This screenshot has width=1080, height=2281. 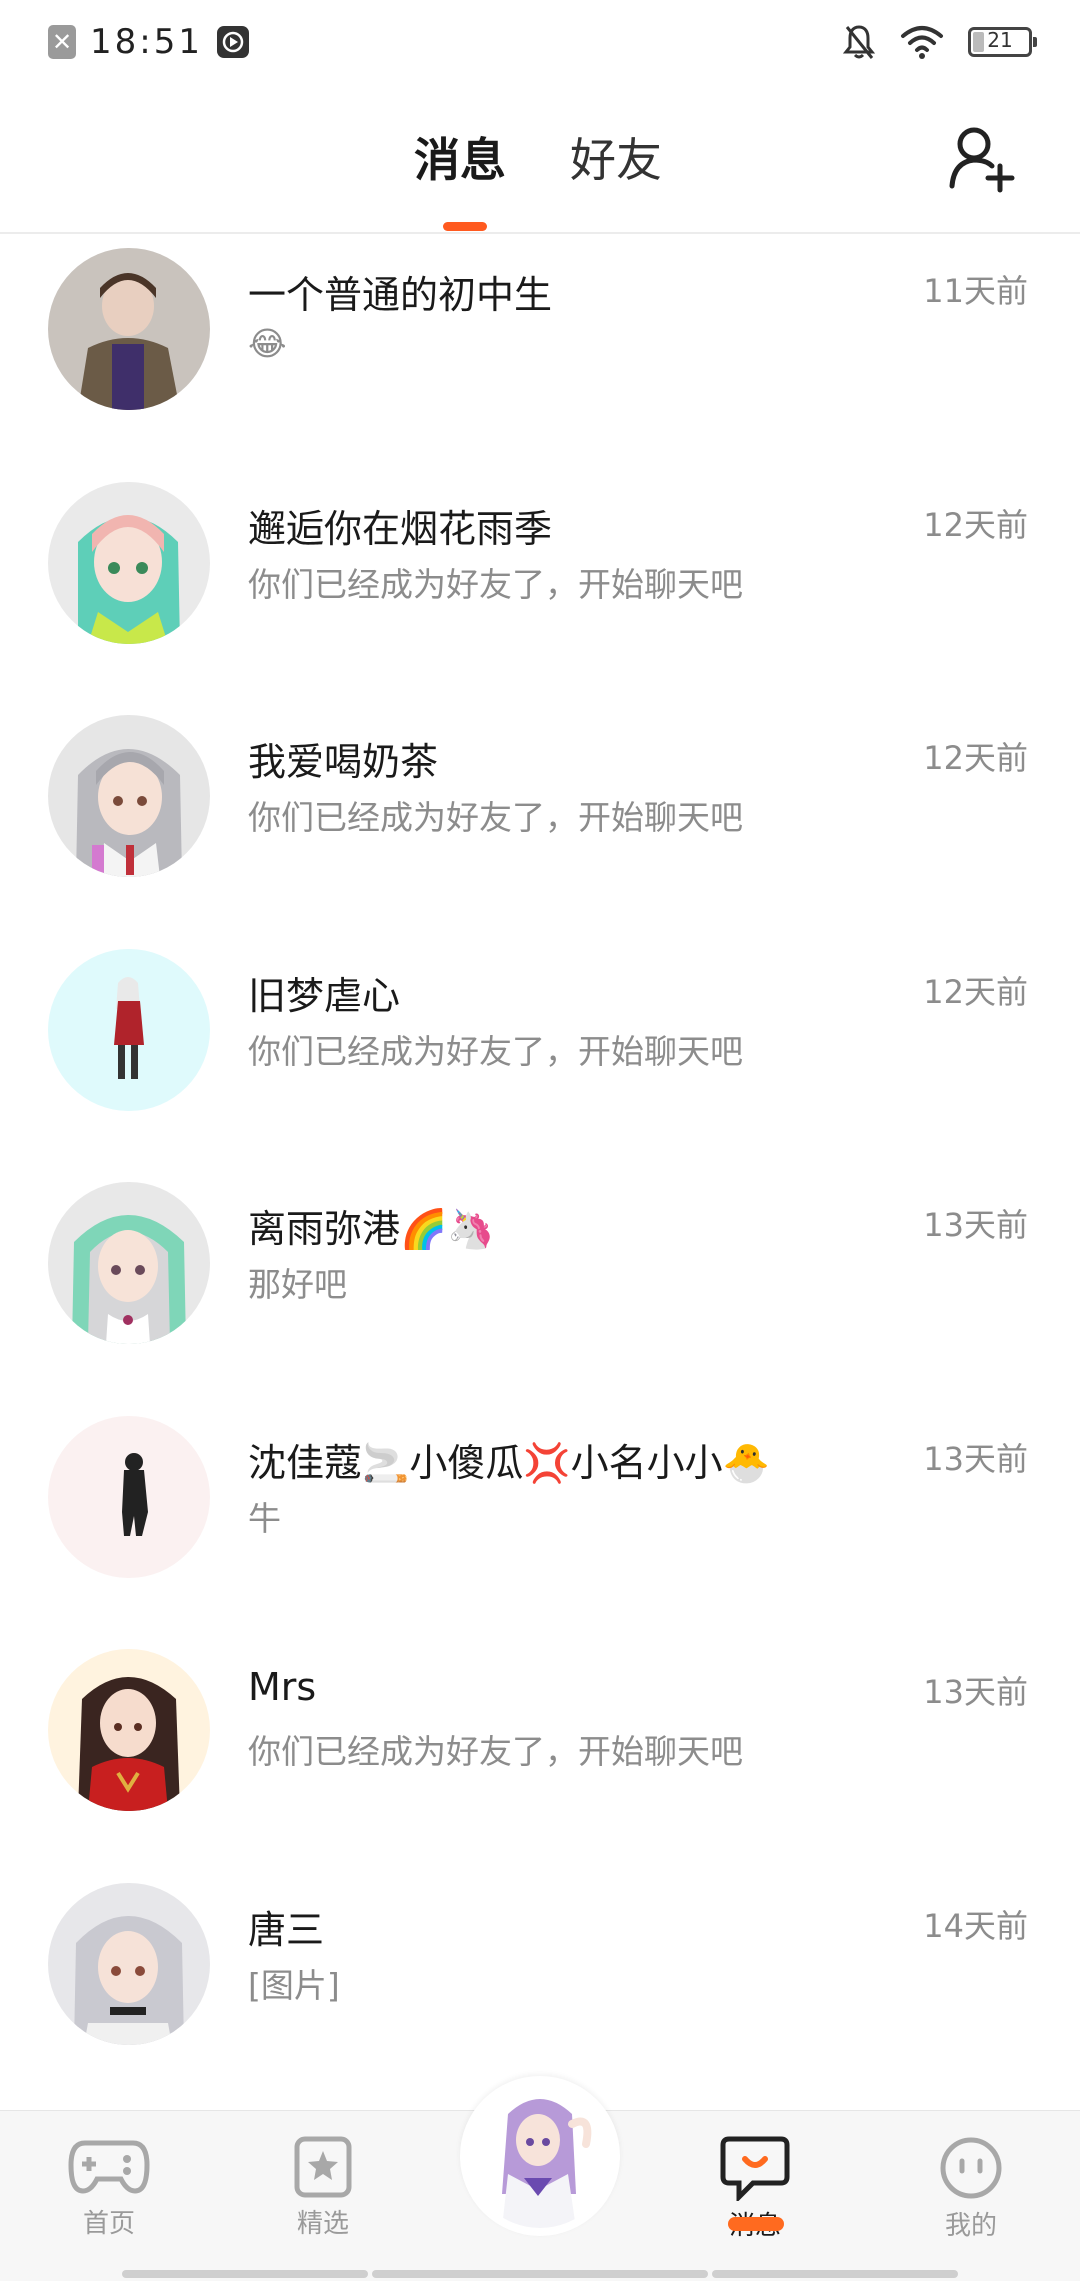 I want to click on status-left: ✕ 18:51, so click(x=148, y=42).